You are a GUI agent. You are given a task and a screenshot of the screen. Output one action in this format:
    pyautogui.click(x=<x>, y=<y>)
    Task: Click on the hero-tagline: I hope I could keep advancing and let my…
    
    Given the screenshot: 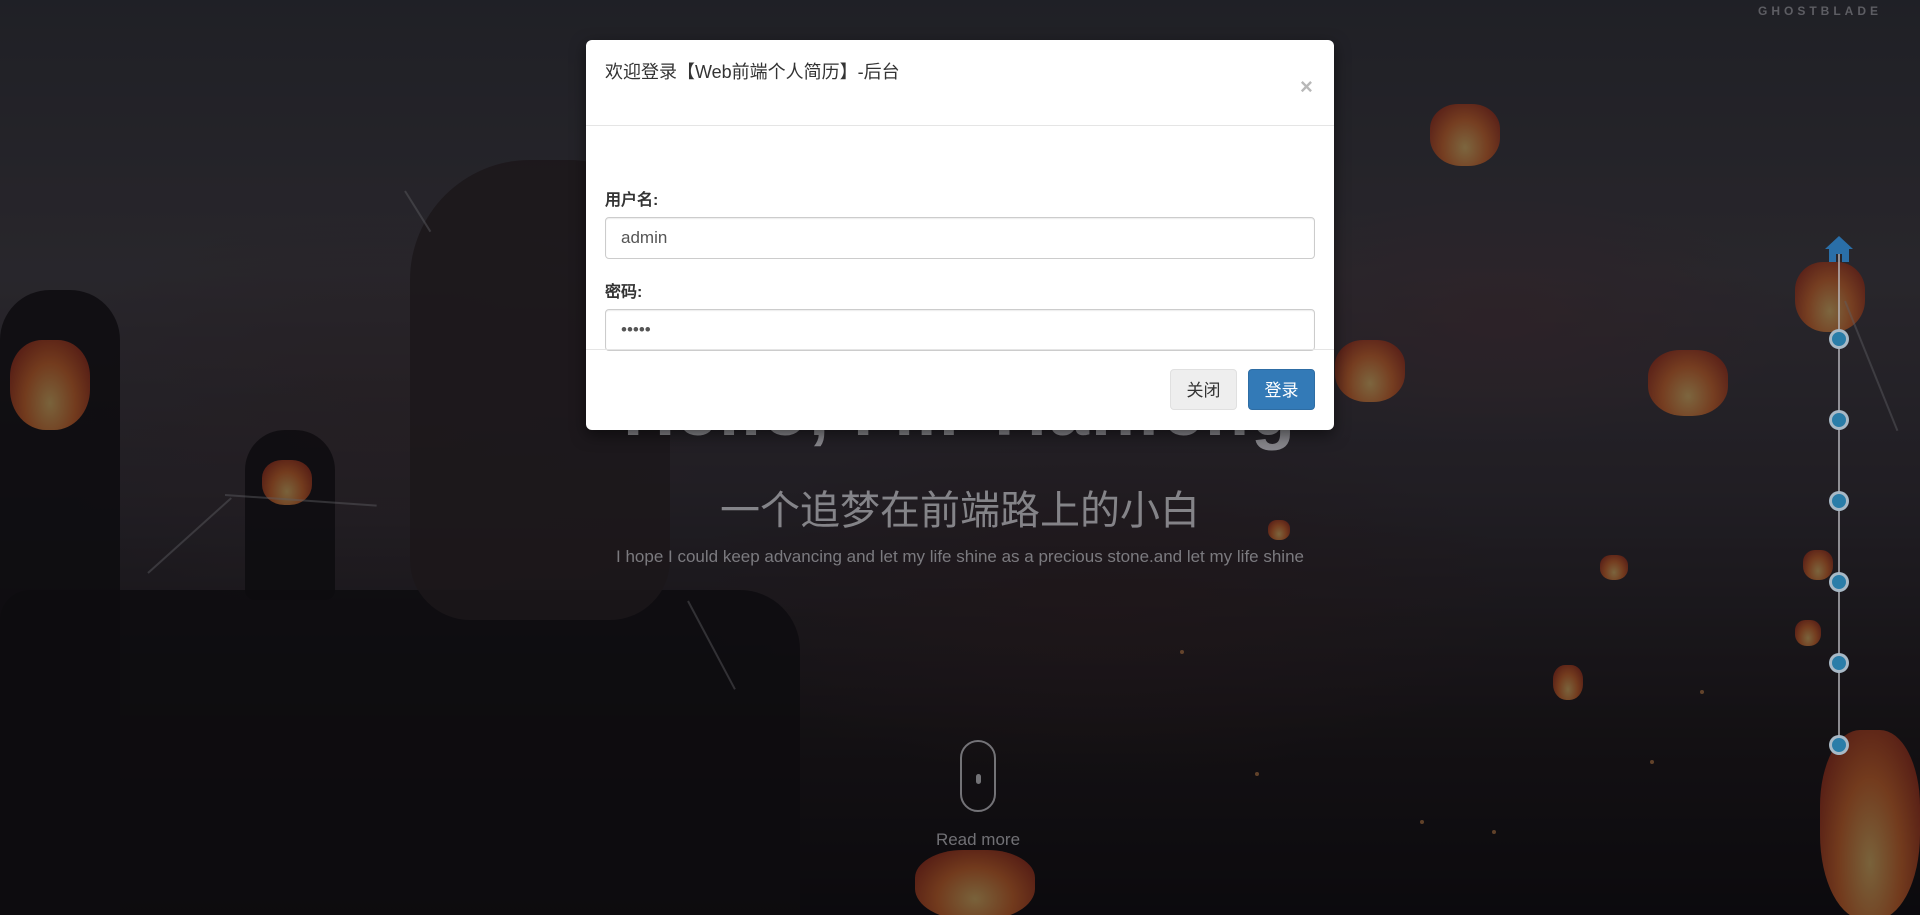 What is the action you would take?
    pyautogui.click(x=960, y=556)
    